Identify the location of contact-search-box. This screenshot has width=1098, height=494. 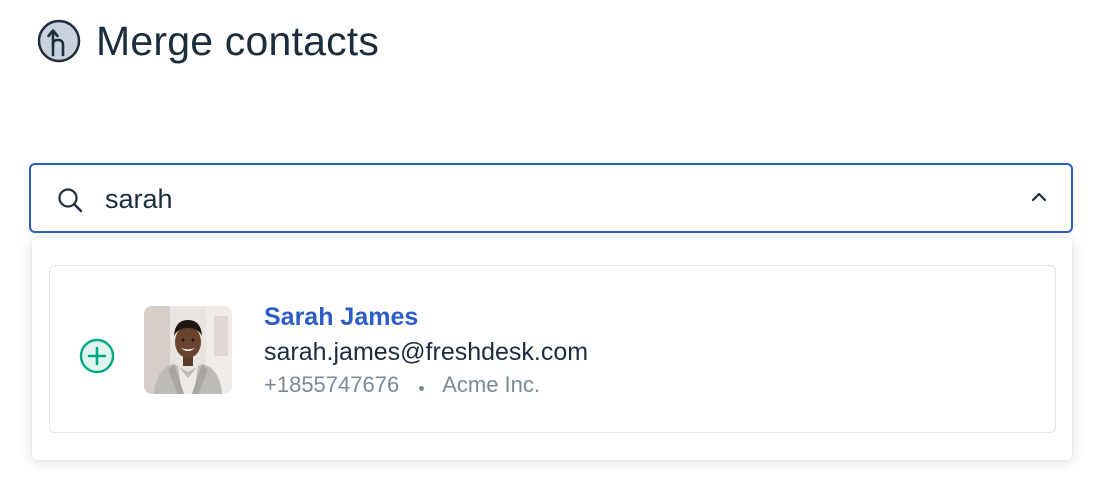
(551, 198).